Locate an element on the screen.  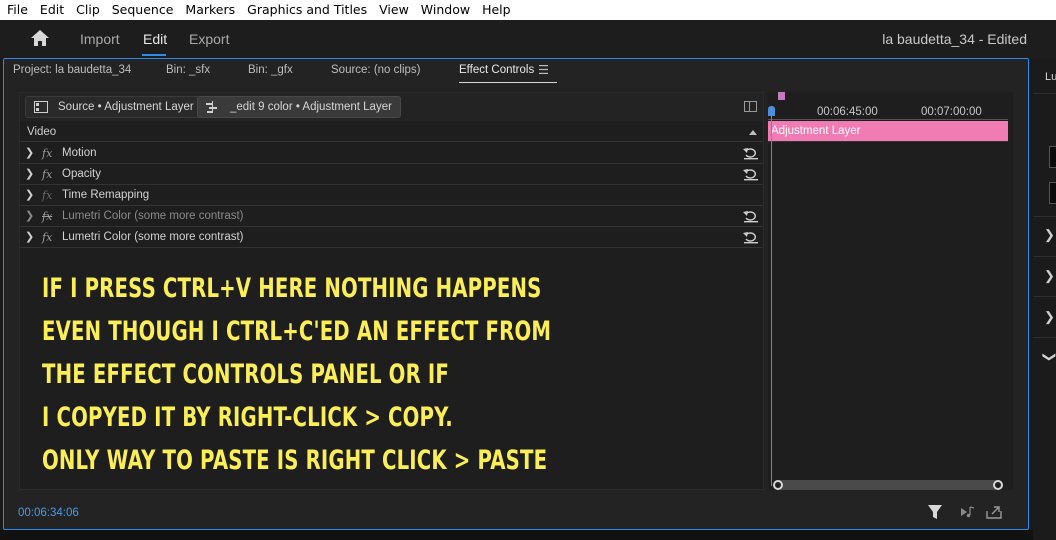
bottom-controls is located at coordinates (965, 512).